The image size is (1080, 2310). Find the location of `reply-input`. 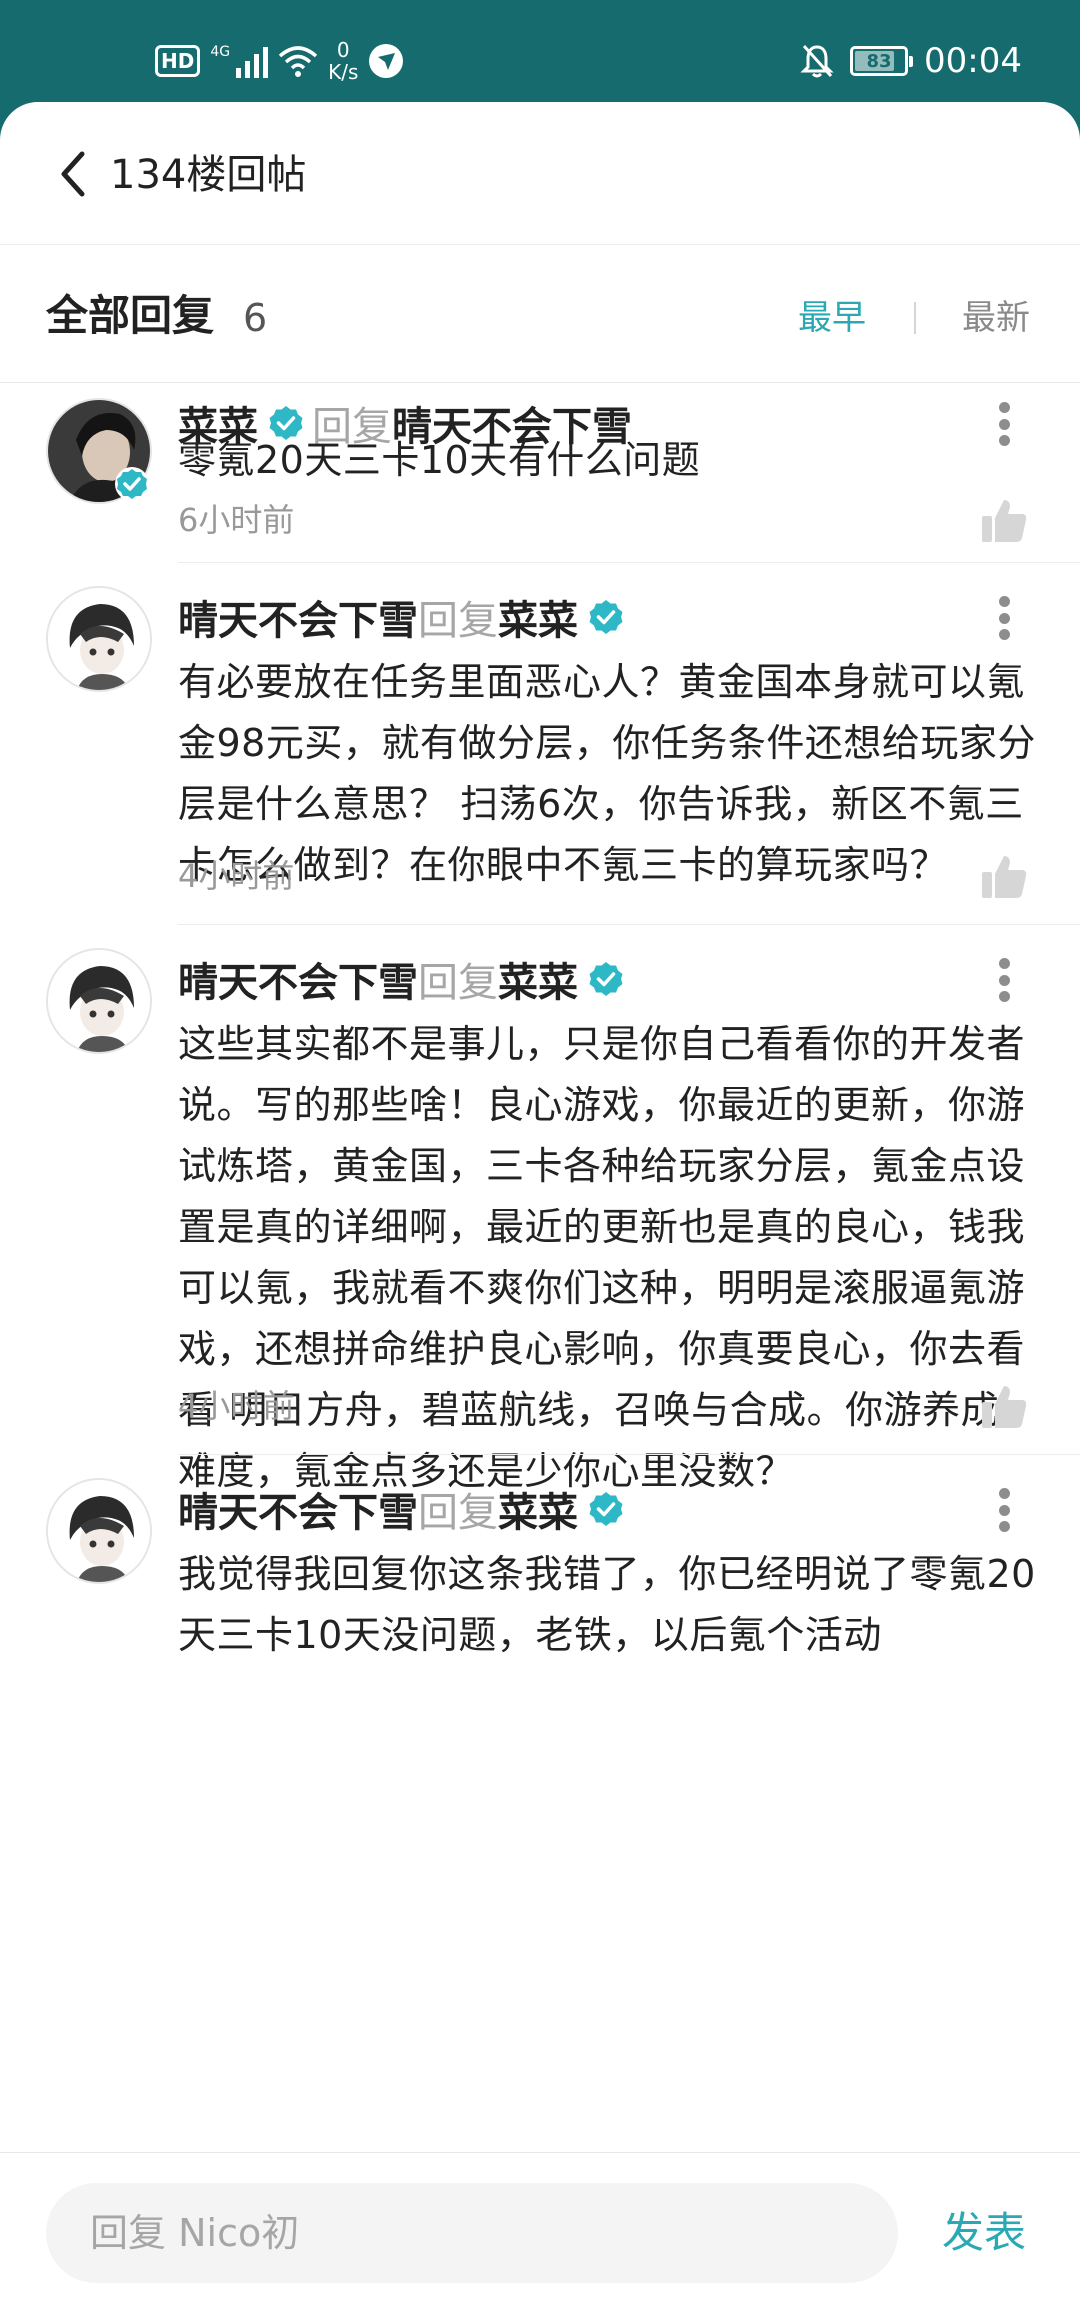

reply-input is located at coordinates (472, 2233).